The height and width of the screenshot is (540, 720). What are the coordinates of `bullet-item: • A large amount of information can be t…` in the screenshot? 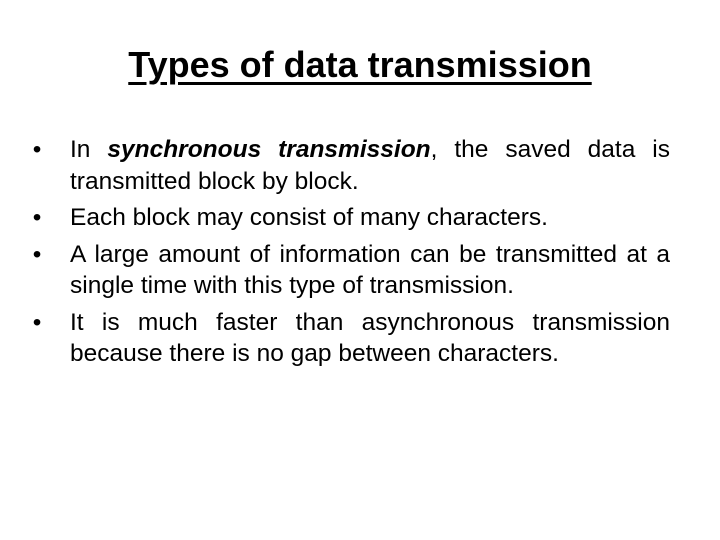 It's located at (351, 270).